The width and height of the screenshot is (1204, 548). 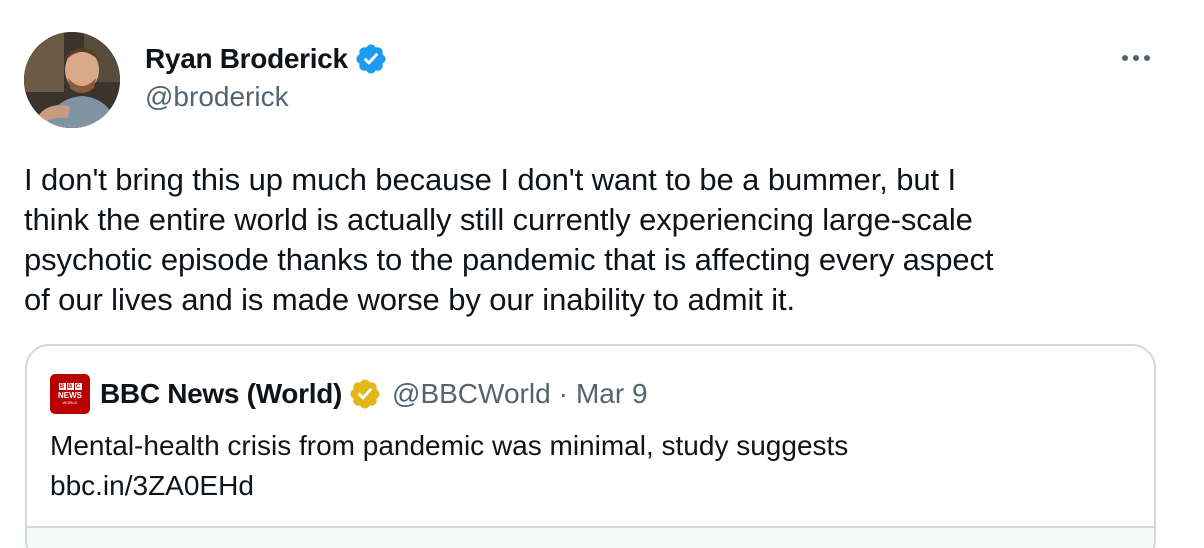 What do you see at coordinates (152, 486) in the screenshot?
I see `quoted-tweet-link: bbc.in/3ZA0EHd` at bounding box center [152, 486].